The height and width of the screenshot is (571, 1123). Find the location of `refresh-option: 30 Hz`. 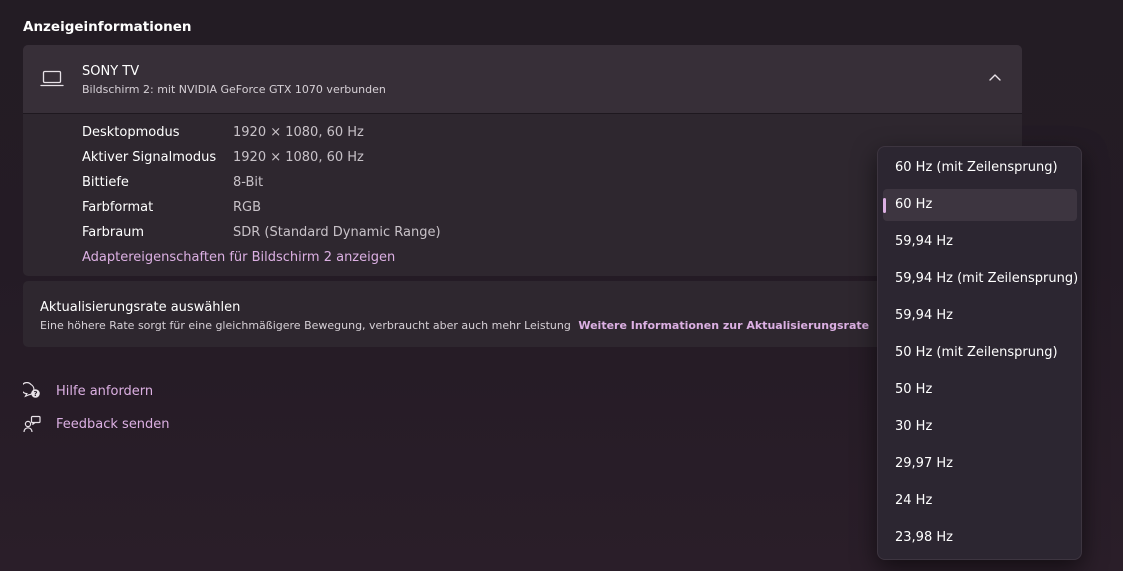

refresh-option: 30 Hz is located at coordinates (980, 427).